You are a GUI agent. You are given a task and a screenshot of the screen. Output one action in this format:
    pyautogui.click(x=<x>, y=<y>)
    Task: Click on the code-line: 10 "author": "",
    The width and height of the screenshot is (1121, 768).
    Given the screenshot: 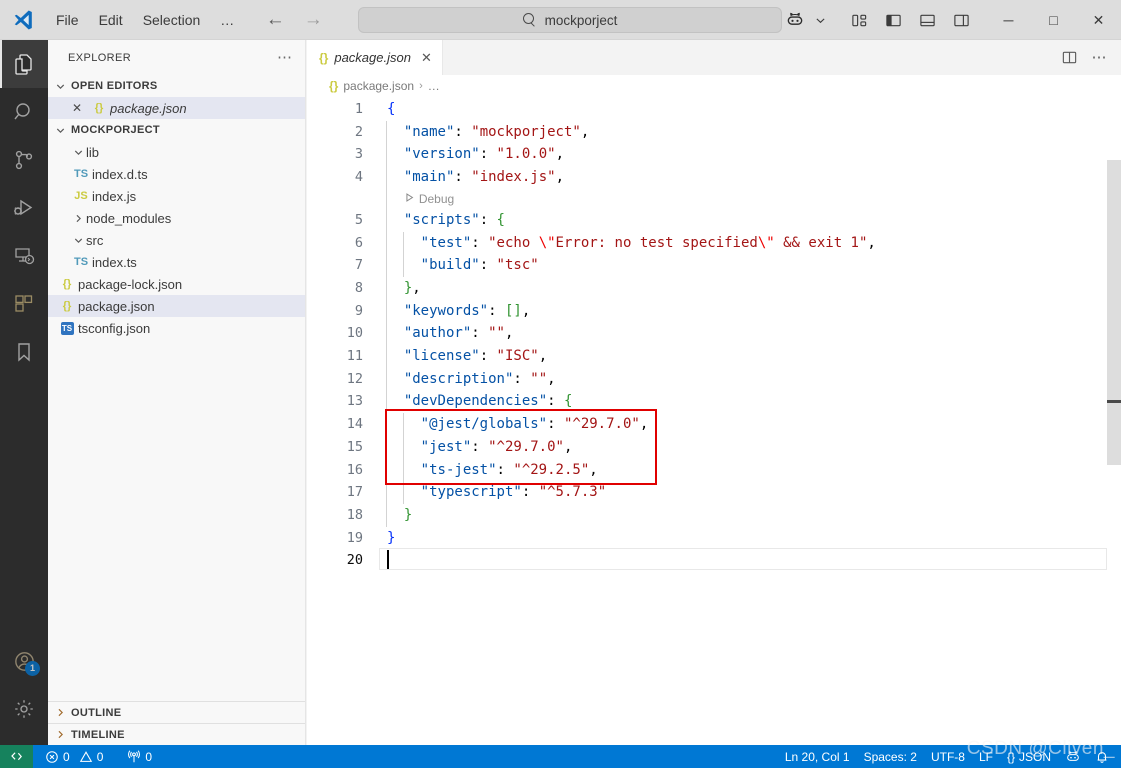 What is the action you would take?
    pyautogui.click(x=714, y=333)
    